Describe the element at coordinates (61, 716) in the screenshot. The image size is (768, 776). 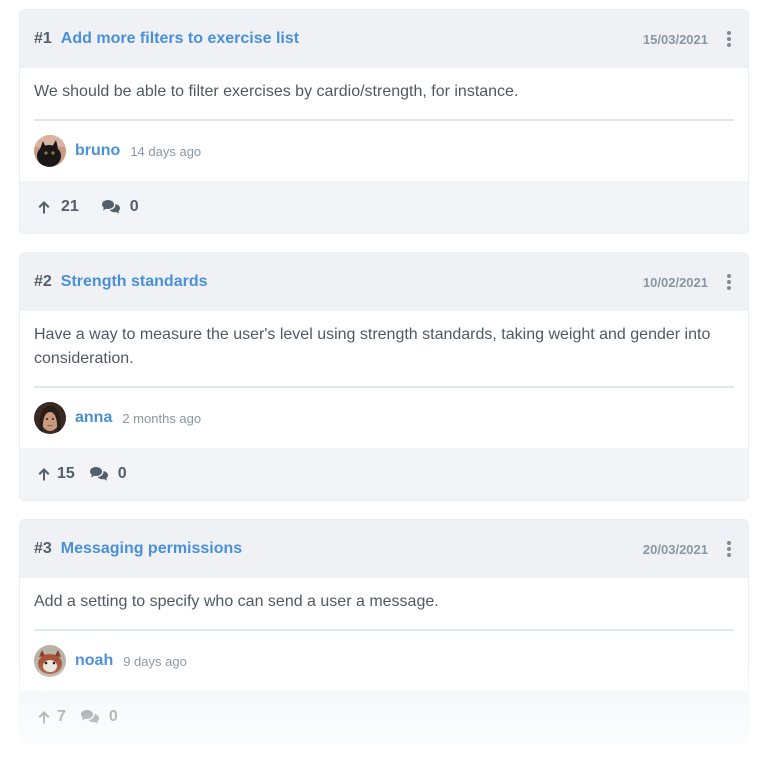
I see `vote-count: 7` at that location.